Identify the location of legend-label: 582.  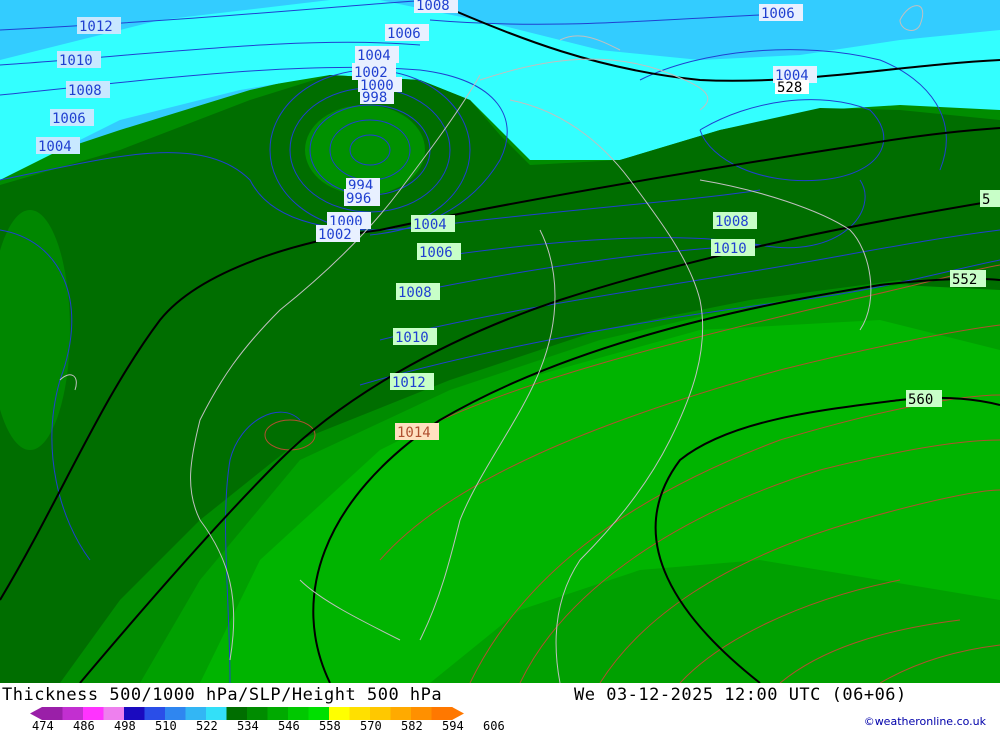
(412, 726).